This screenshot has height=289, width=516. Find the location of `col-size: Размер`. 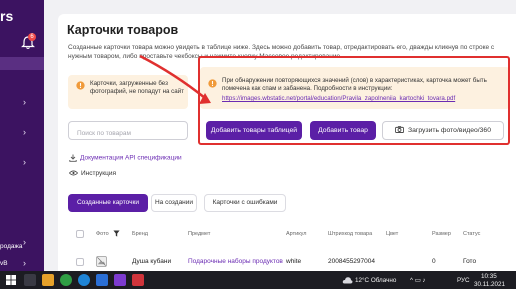

col-size: Размер is located at coordinates (441, 234).